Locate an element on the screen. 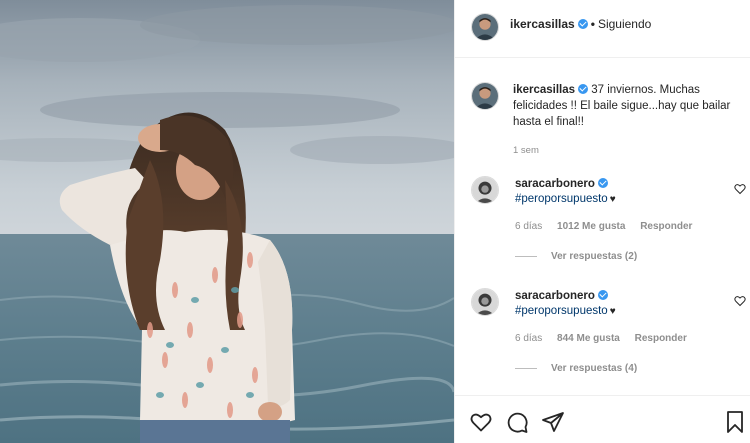 This screenshot has height=443, width=750. paper-plane-icon is located at coordinates (553, 422).